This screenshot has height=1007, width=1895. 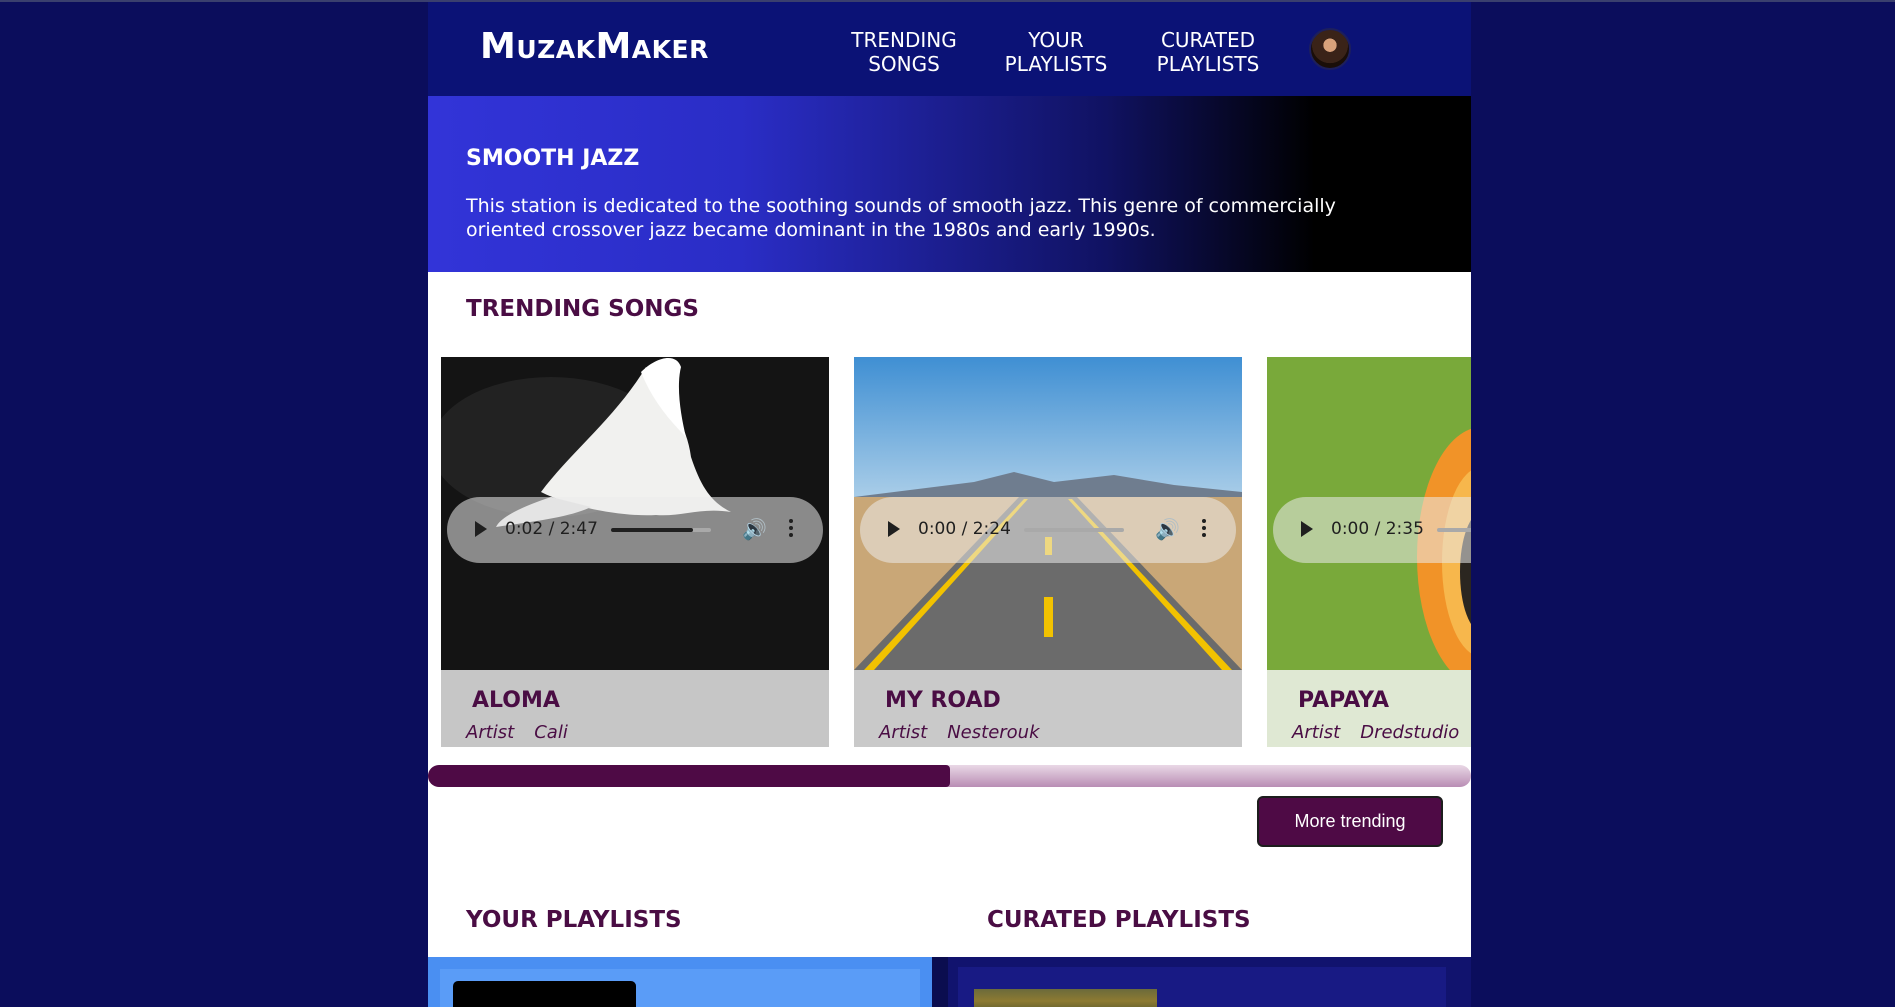 I want to click on curated-playlists-title: CURATED PLAYLISTS, so click(x=1119, y=920).